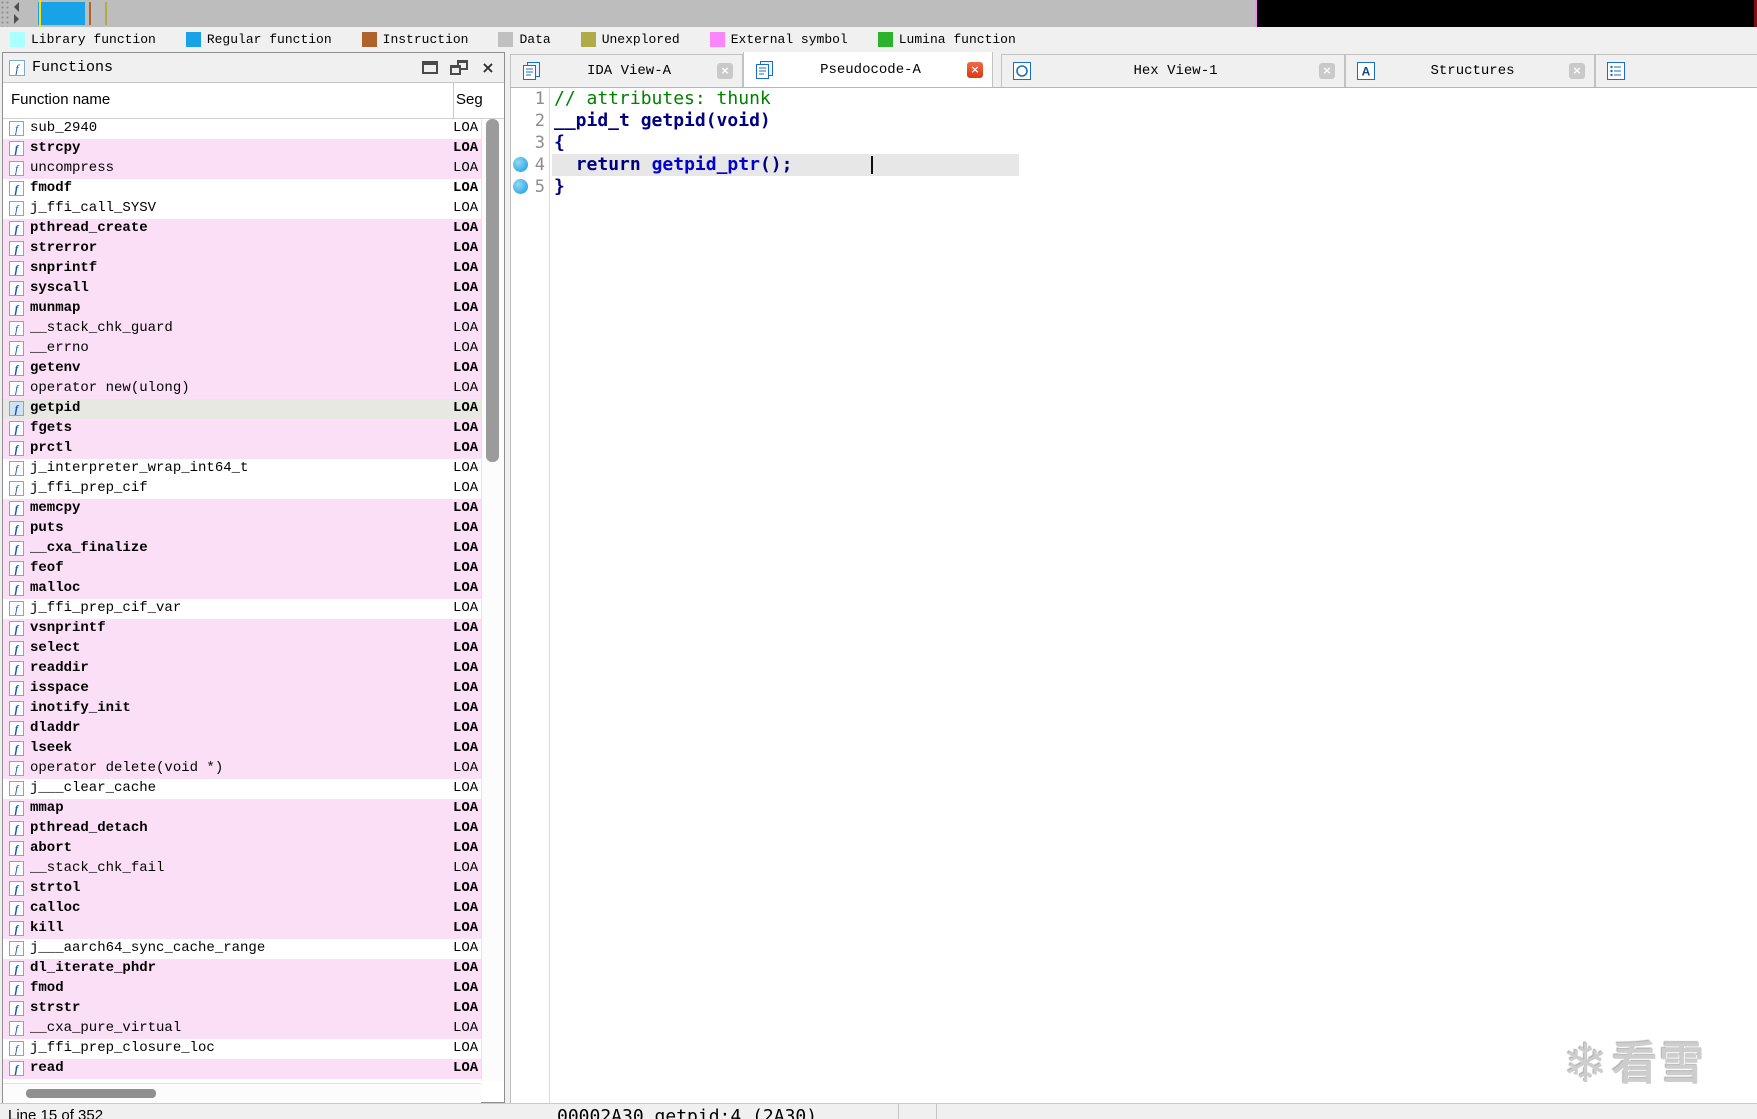  Describe the element at coordinates (253, 829) in the screenshot. I see `function-row: f pthread_detach LOA` at that location.